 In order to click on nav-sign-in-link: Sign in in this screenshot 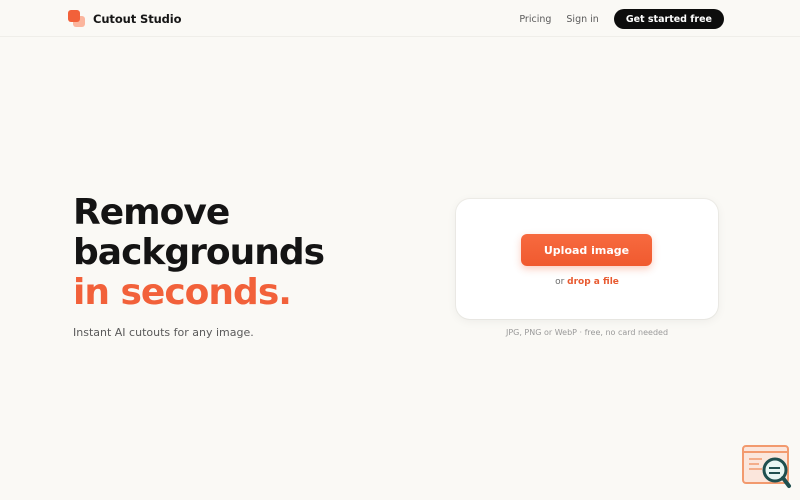, I will do `click(582, 19)`.